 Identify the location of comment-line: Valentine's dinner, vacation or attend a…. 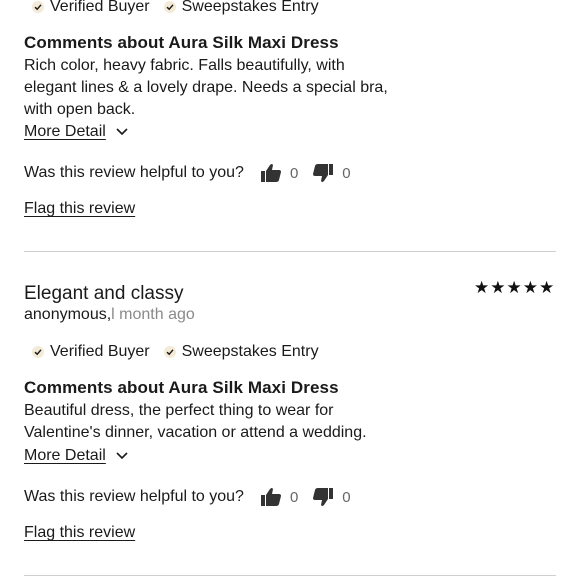
(195, 432).